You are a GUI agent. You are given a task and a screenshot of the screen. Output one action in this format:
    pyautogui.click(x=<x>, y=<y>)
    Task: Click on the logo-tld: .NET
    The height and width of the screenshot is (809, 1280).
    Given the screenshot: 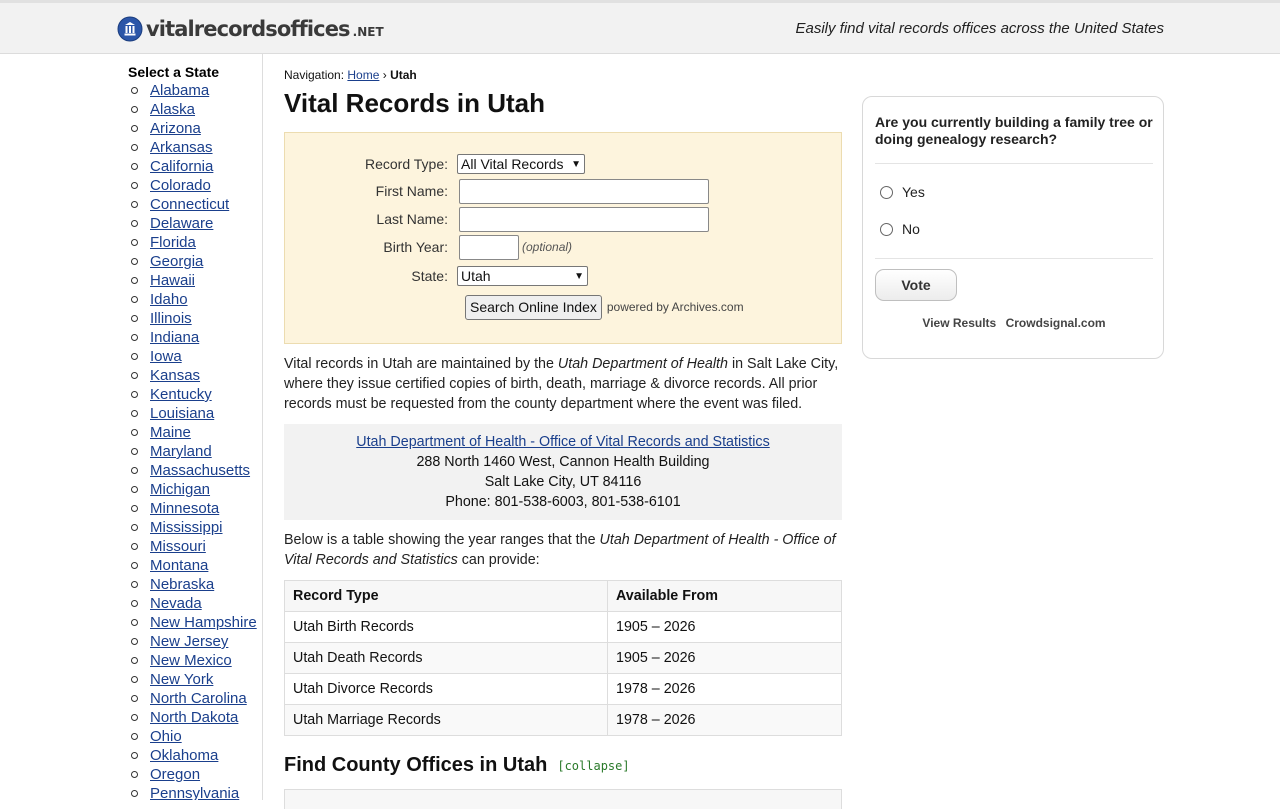 What is the action you would take?
    pyautogui.click(x=368, y=31)
    